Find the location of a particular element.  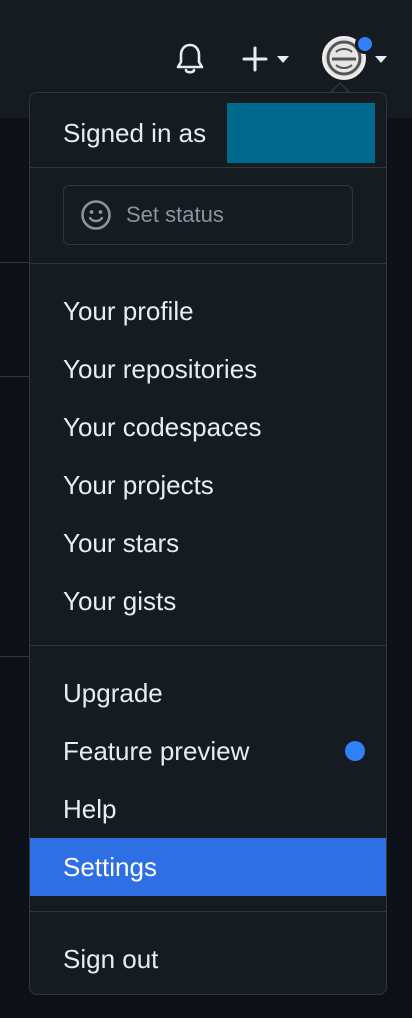

notifications-button is located at coordinates (190, 59).